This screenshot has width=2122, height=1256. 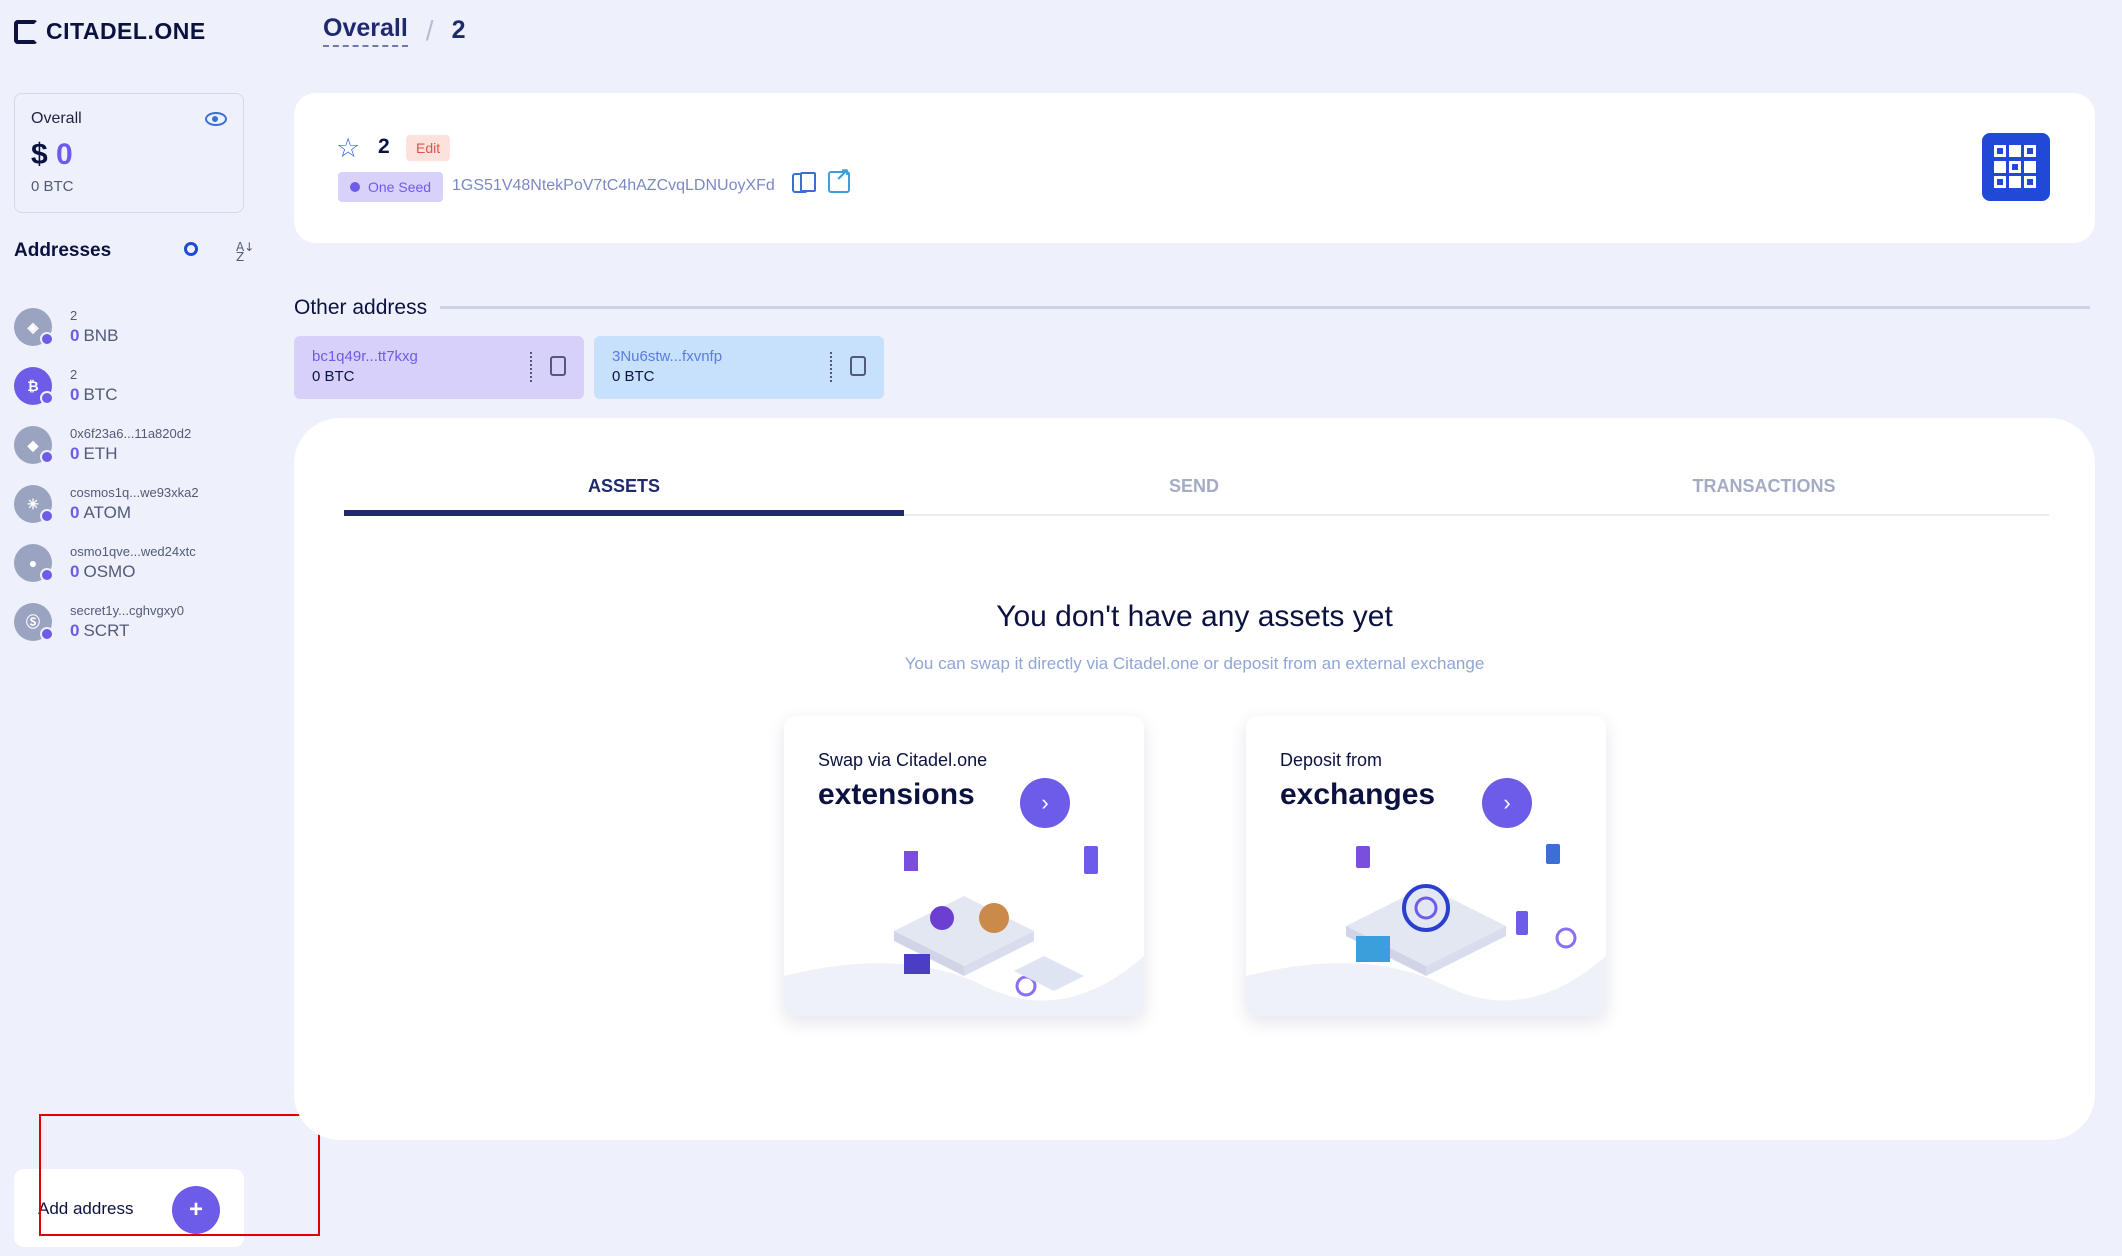 What do you see at coordinates (667, 356) in the screenshot?
I see `other-address-value: 3Nu6stw...fxvnfp` at bounding box center [667, 356].